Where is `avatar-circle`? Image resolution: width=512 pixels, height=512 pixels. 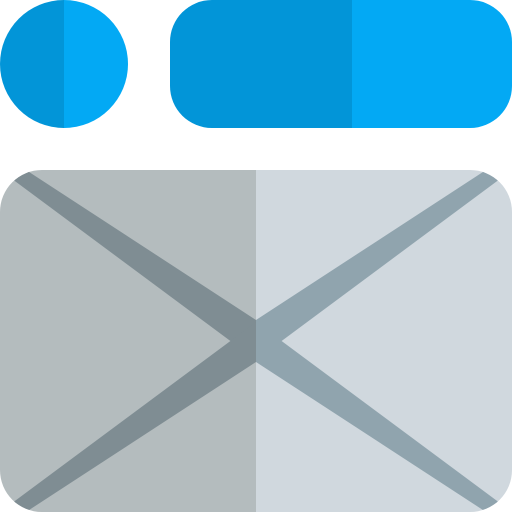
avatar-circle is located at coordinates (64, 64).